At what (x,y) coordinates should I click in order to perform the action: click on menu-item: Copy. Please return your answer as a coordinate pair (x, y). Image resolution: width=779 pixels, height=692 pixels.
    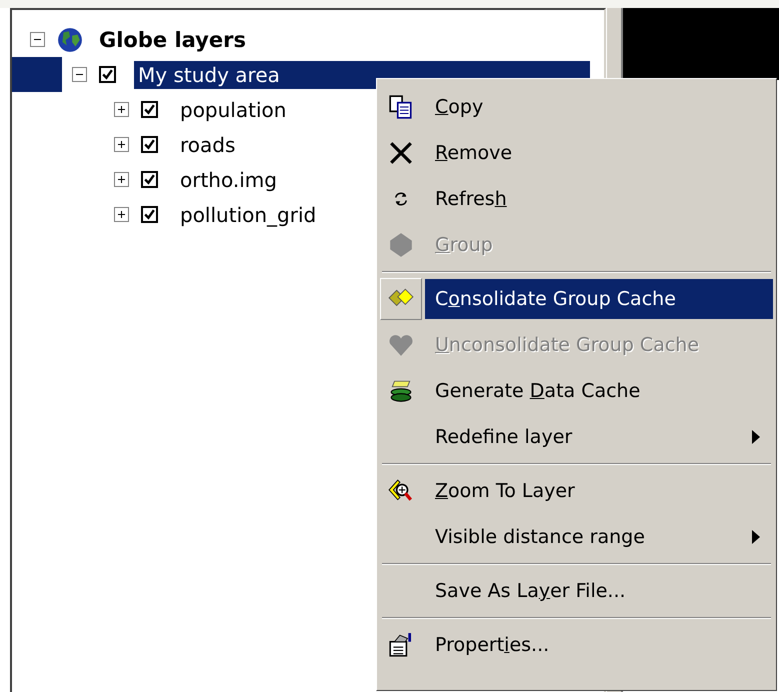
    Looking at the image, I should click on (599, 107).